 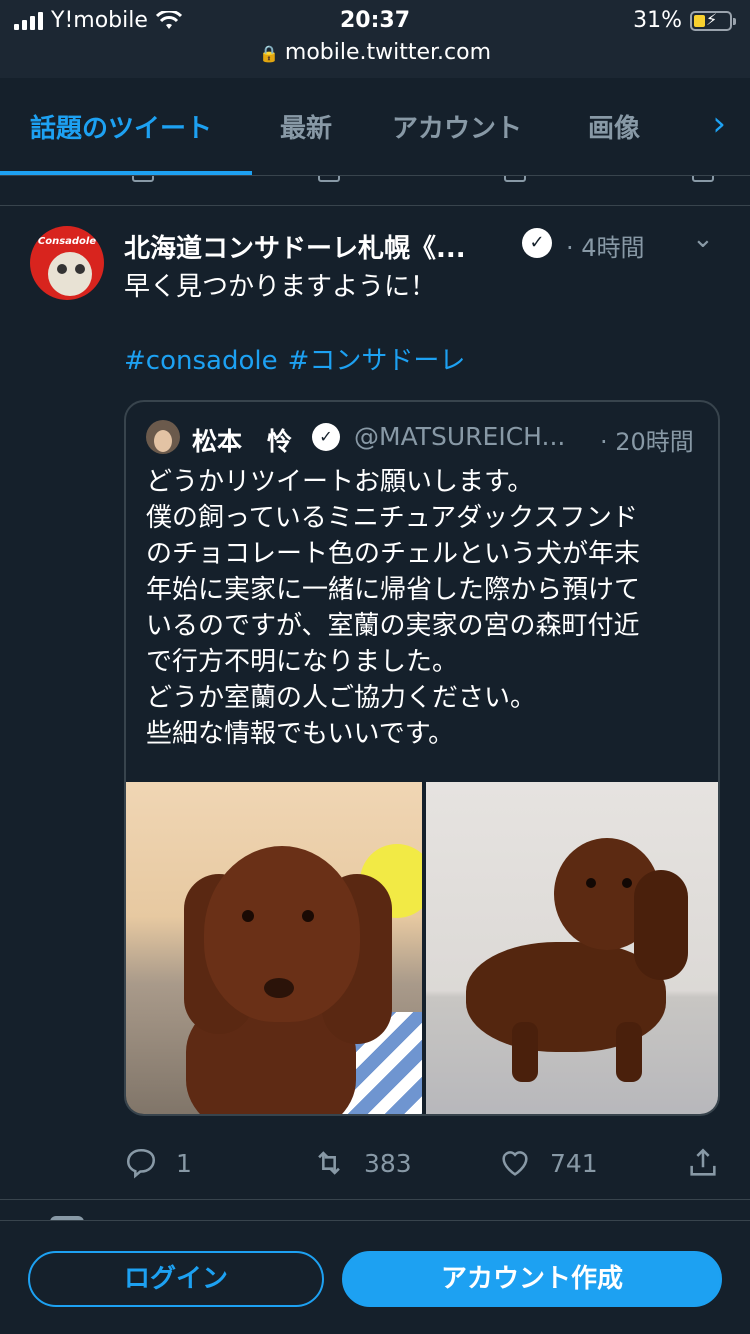 I want to click on reply-button: 1, so click(x=158, y=1163).